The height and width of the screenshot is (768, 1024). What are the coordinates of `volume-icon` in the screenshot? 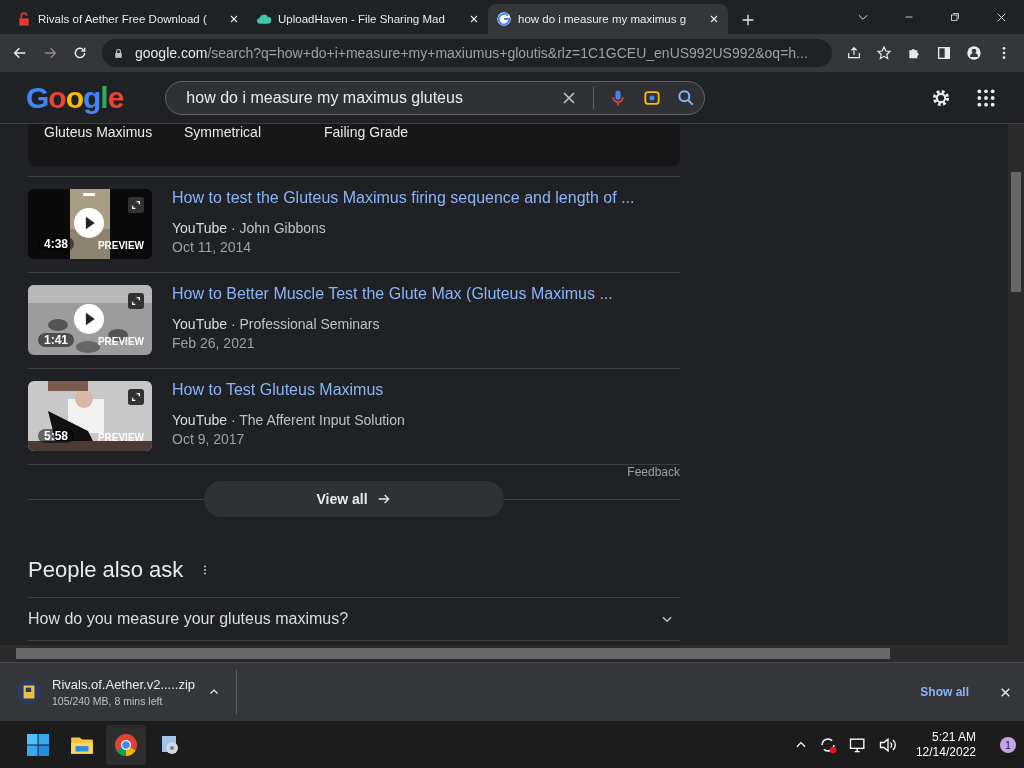 It's located at (887, 745).